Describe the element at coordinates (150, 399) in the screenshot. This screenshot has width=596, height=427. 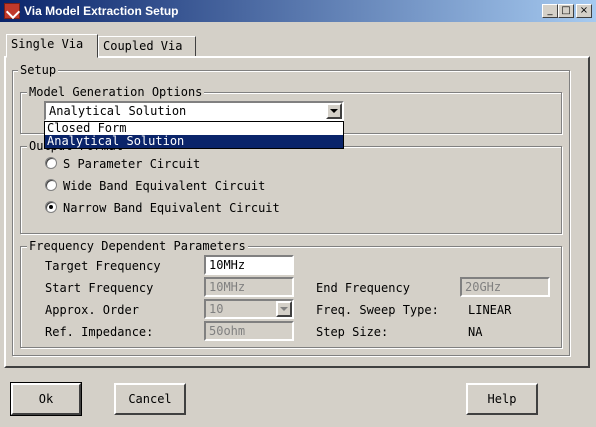
I see `cancel-button: Cancel` at that location.